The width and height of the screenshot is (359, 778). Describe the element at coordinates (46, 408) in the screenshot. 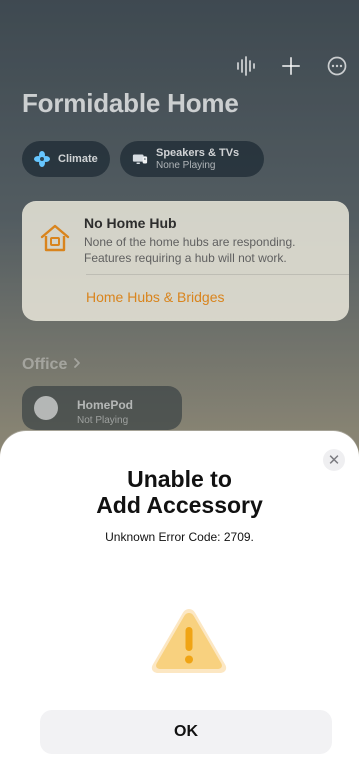

I see `homepod-icon` at that location.